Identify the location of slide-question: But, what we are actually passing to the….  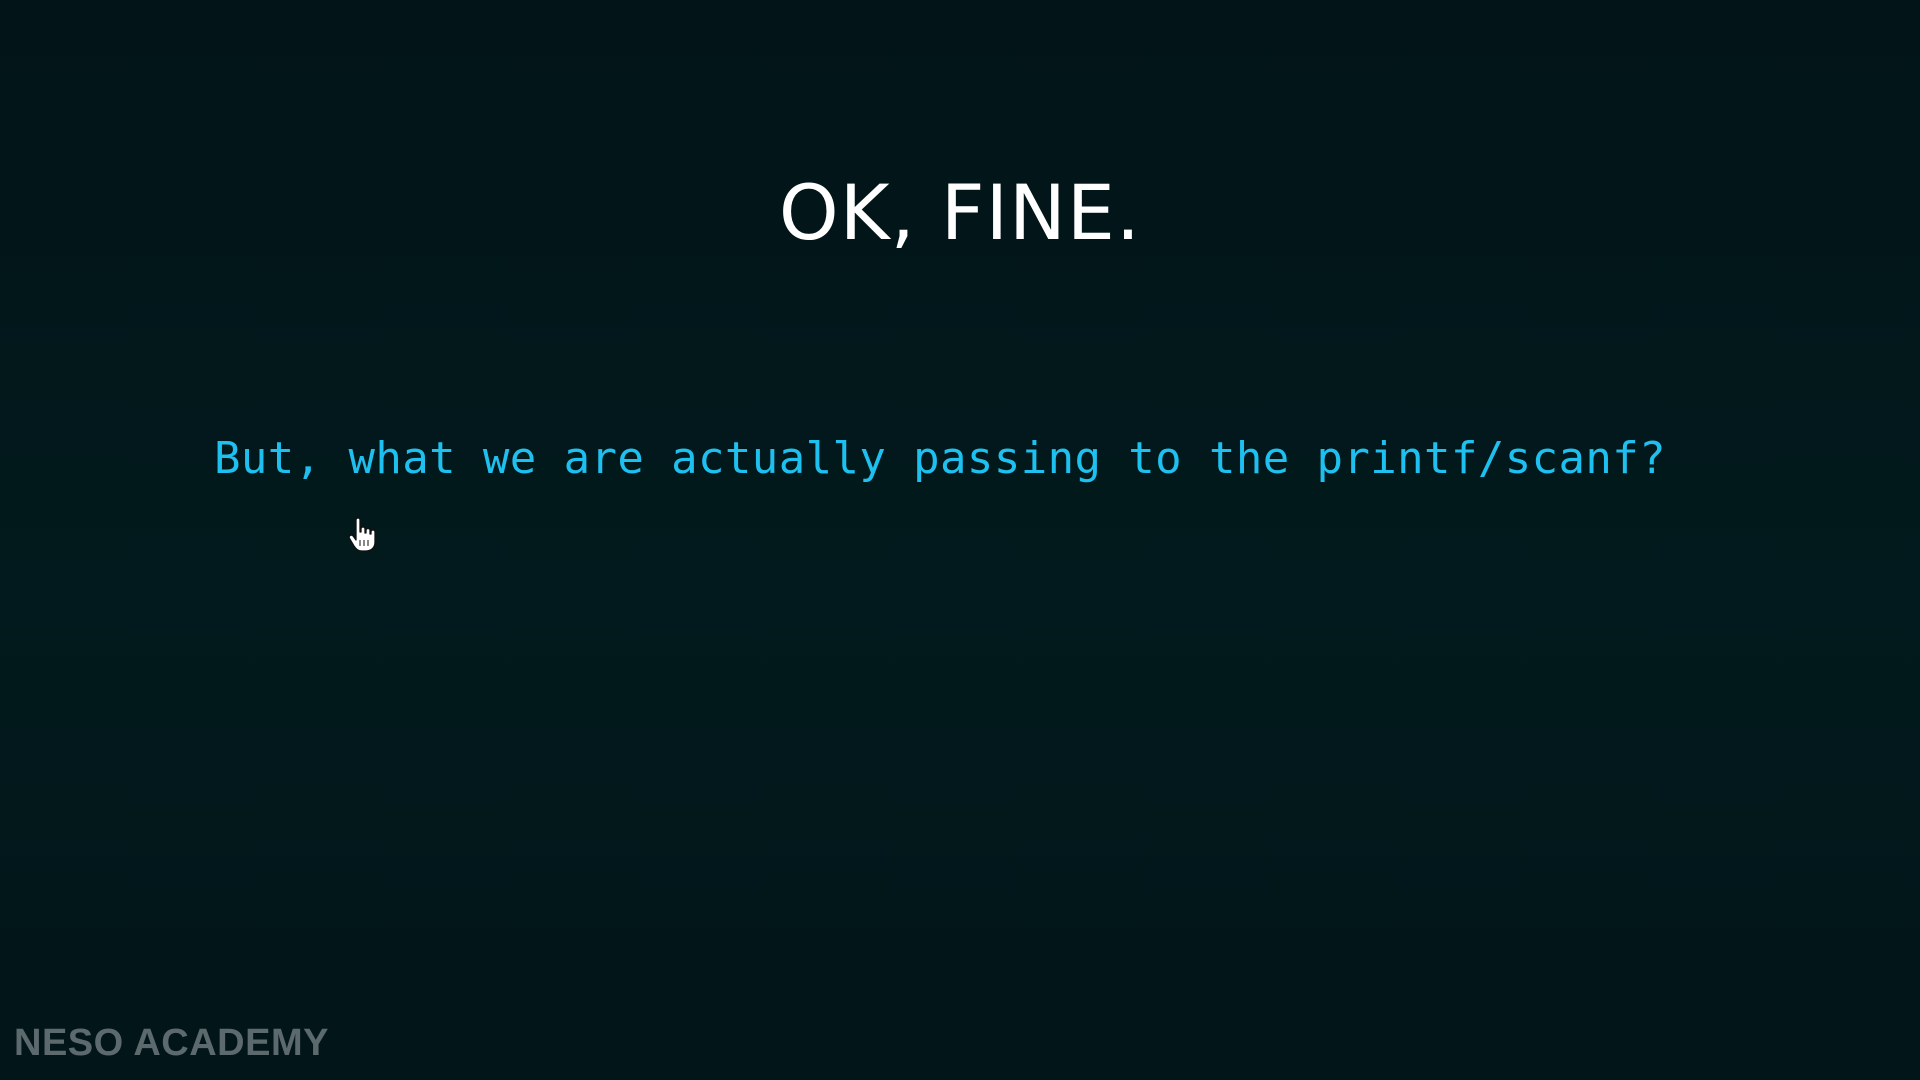
(940, 458).